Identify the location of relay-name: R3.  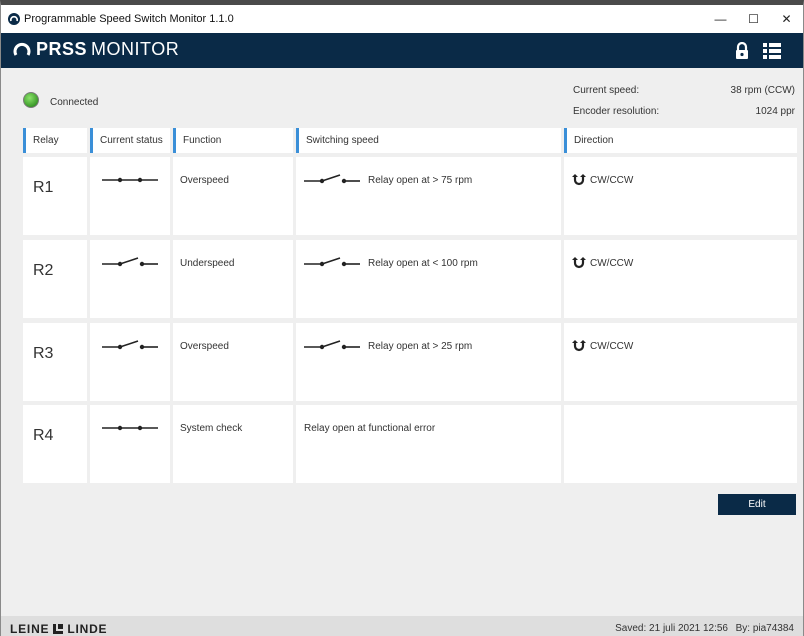
(43, 353).